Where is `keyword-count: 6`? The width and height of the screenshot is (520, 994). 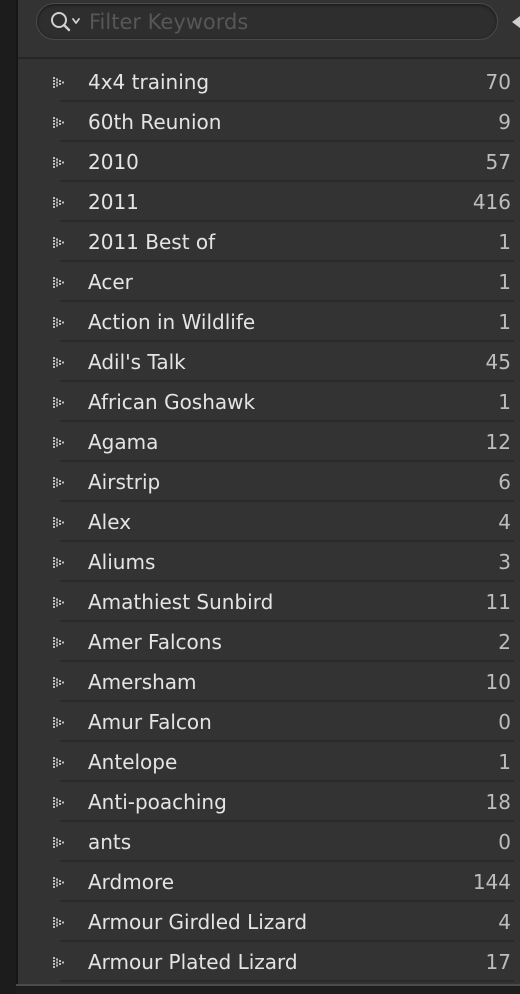
keyword-count: 6 is located at coordinates (504, 482).